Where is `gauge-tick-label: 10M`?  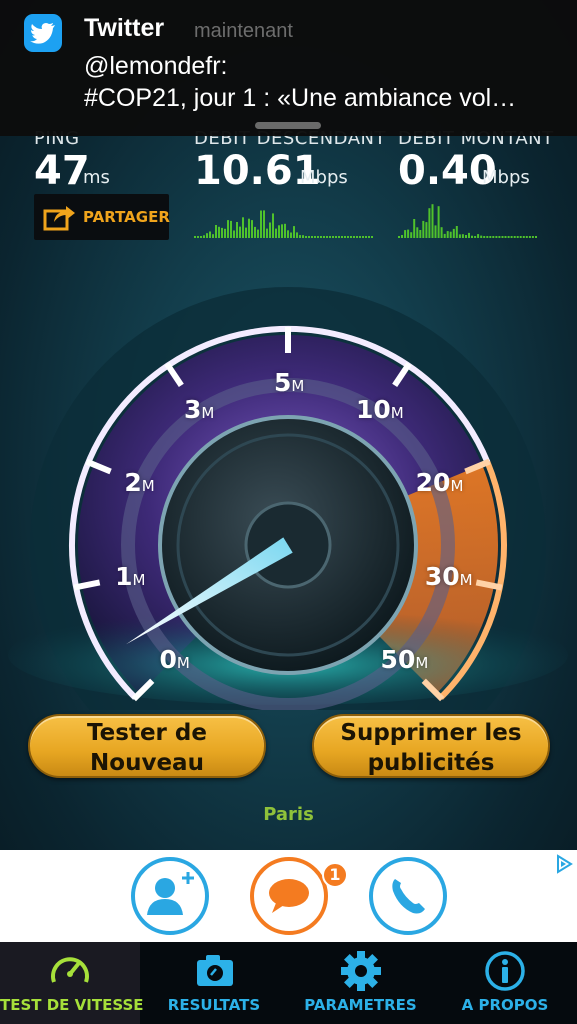 gauge-tick-label: 10M is located at coordinates (380, 409).